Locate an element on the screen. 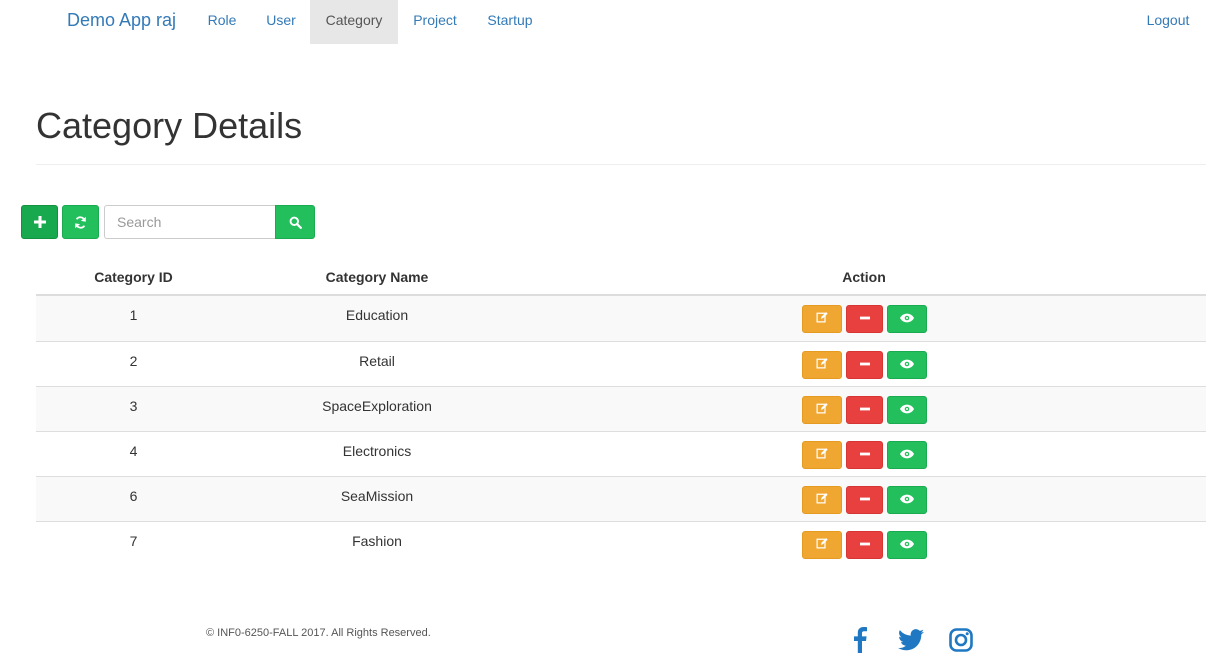 The height and width of the screenshot is (661, 1231). refresh-button is located at coordinates (80, 222).